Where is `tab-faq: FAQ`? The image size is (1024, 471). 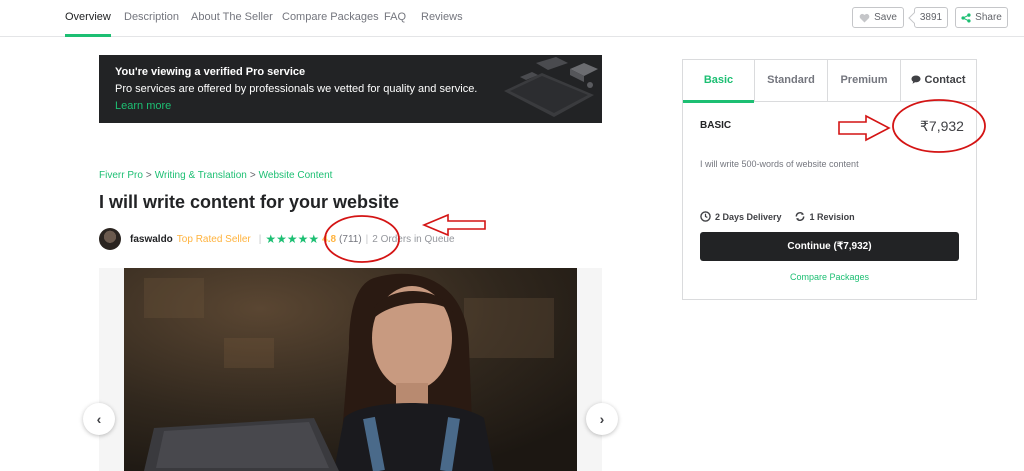
tab-faq: FAQ is located at coordinates (395, 18).